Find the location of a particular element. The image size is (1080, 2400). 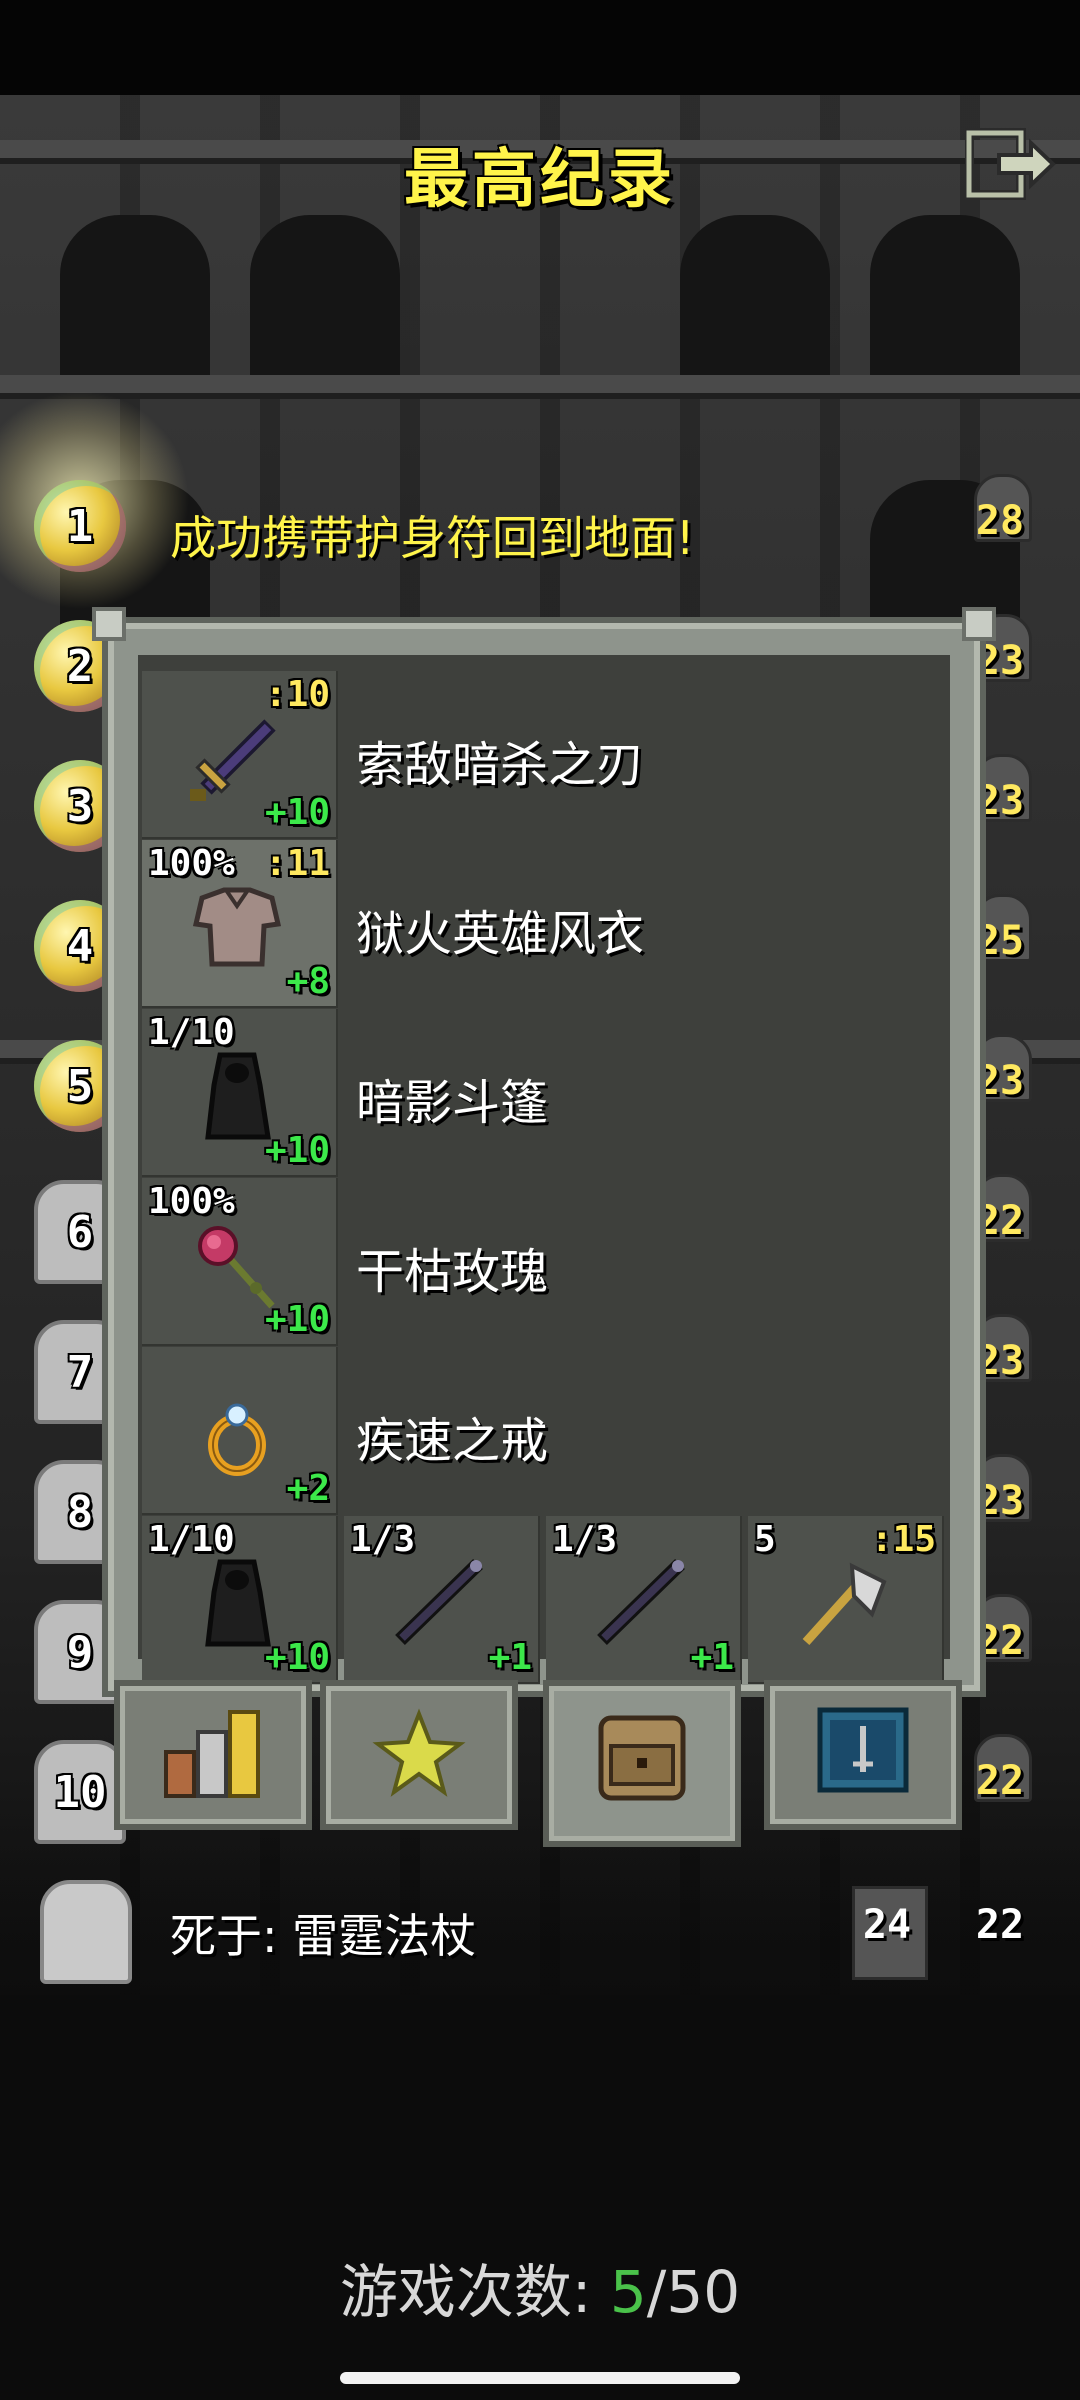

death-level: 22 is located at coordinates (1000, 1925).